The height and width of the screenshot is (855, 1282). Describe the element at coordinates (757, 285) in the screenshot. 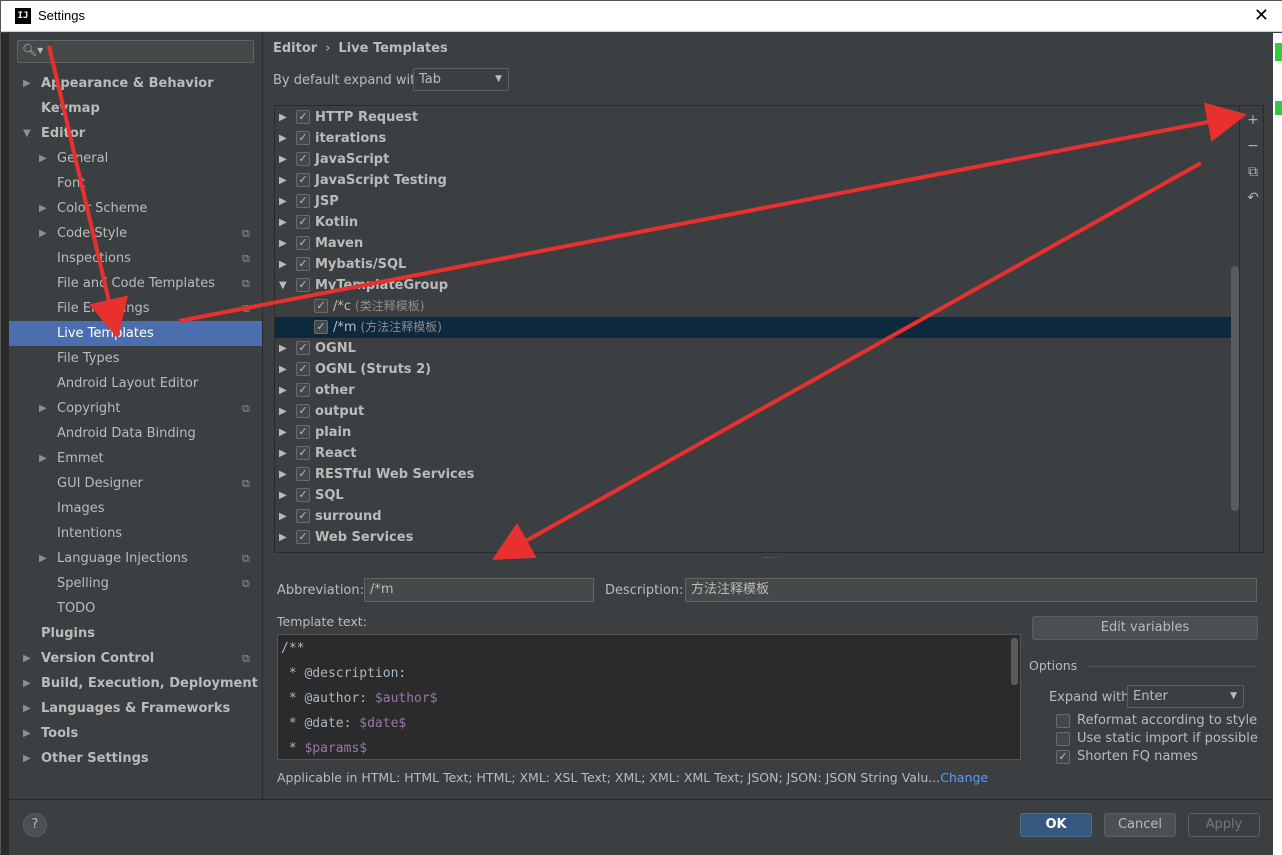

I see `template-group-row: ▼ ✓ MyTemplateGroup` at that location.